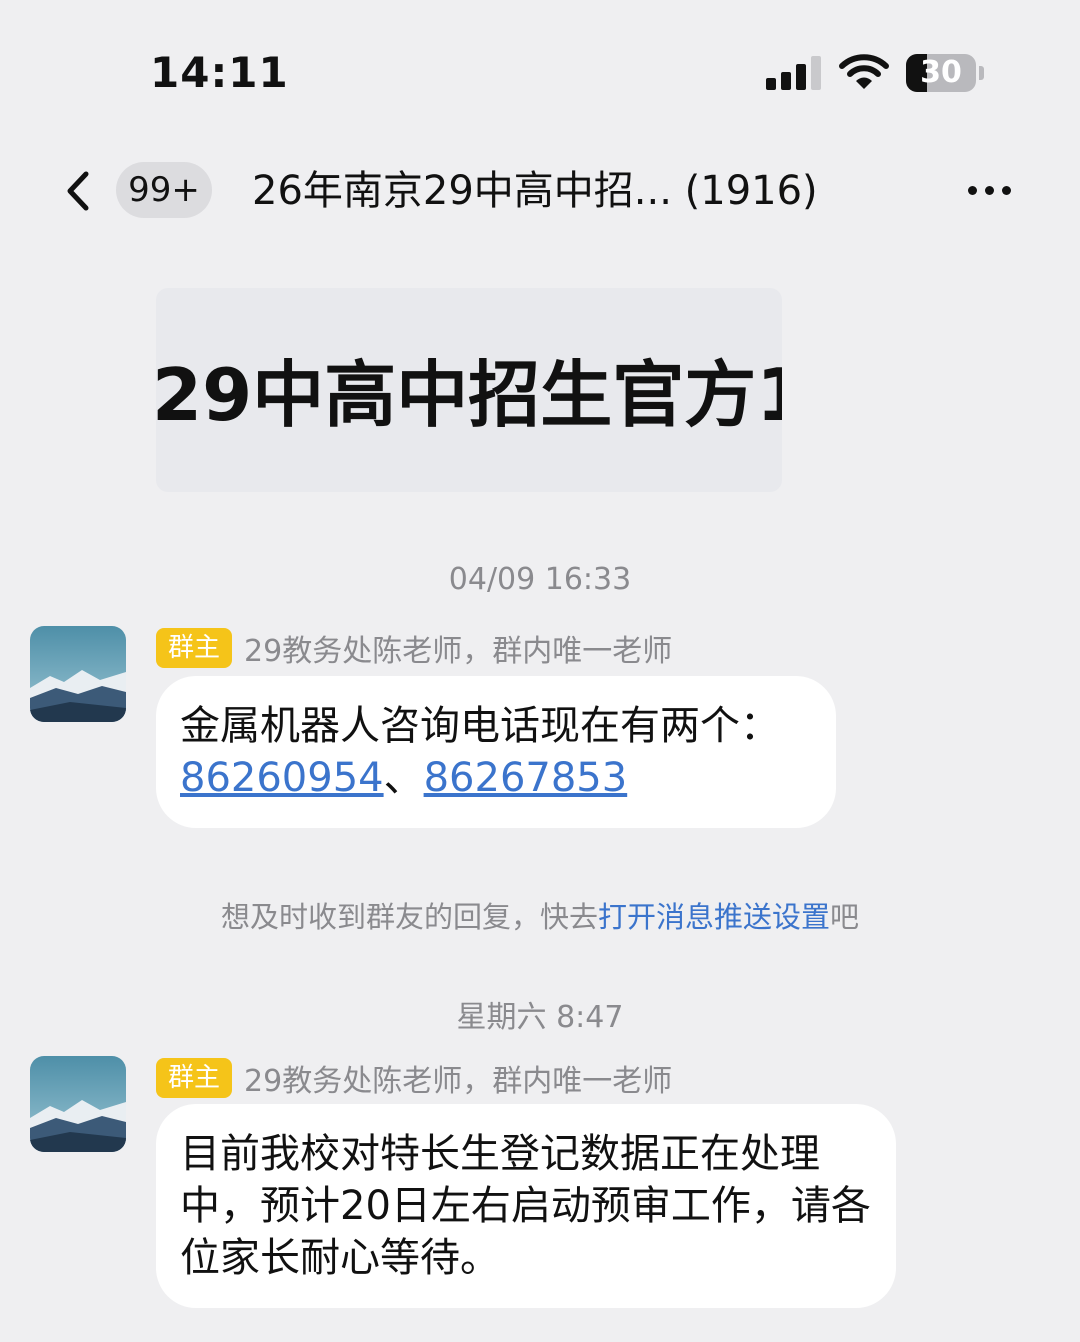  I want to click on message-text: 金属机器人咨询电话现在有两个：, so click(480, 726).